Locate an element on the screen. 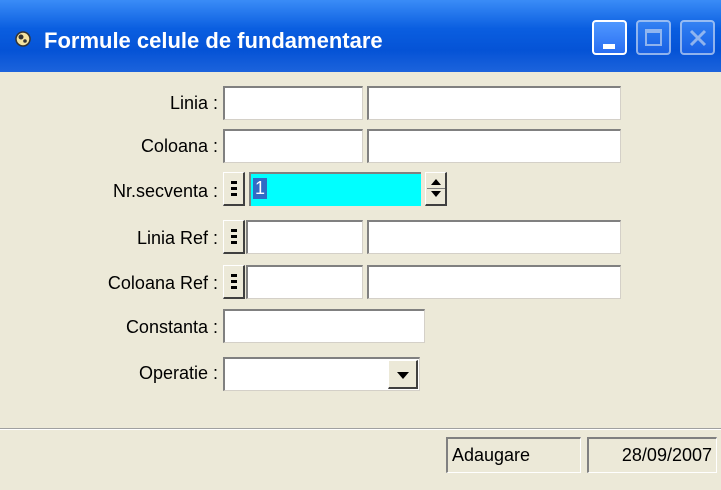 This screenshot has height=490, width=721. maximize-icon is located at coordinates (653, 37).